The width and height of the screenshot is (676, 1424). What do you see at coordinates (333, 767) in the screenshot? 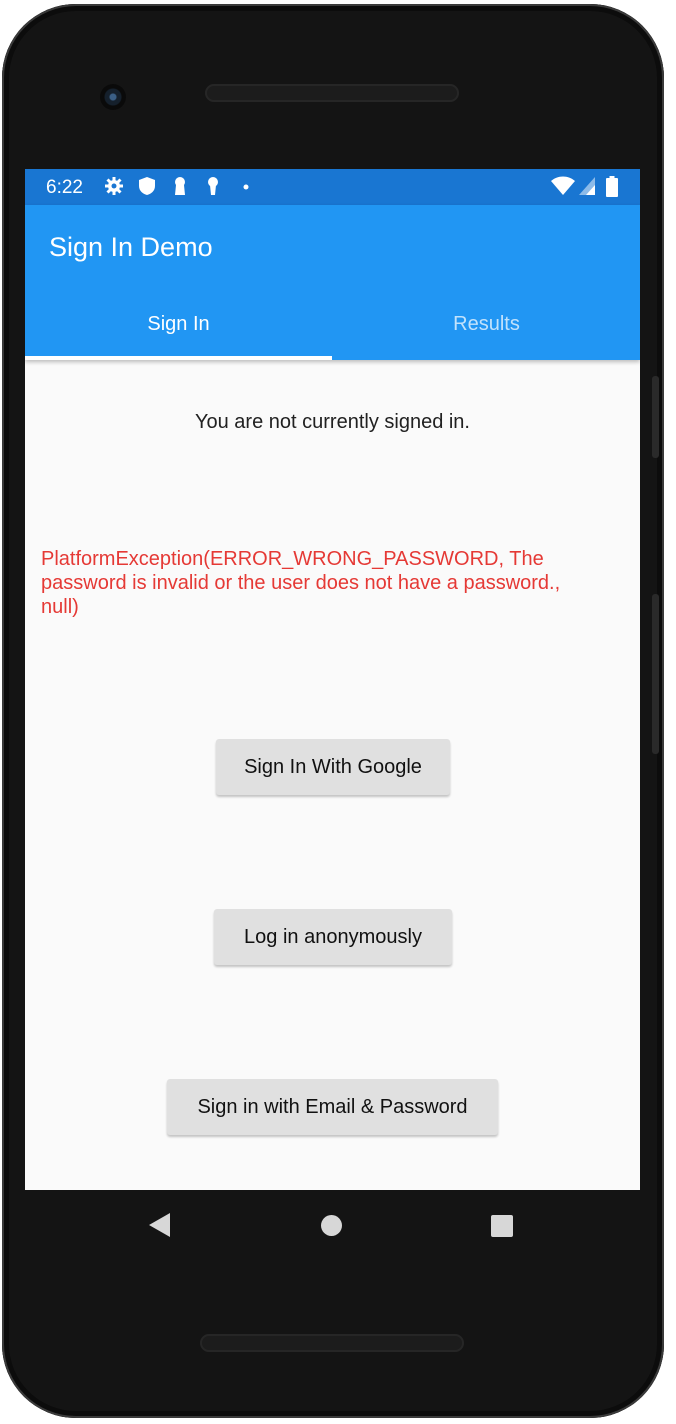
I see `sign-in-google-button: Sign In With Google` at bounding box center [333, 767].